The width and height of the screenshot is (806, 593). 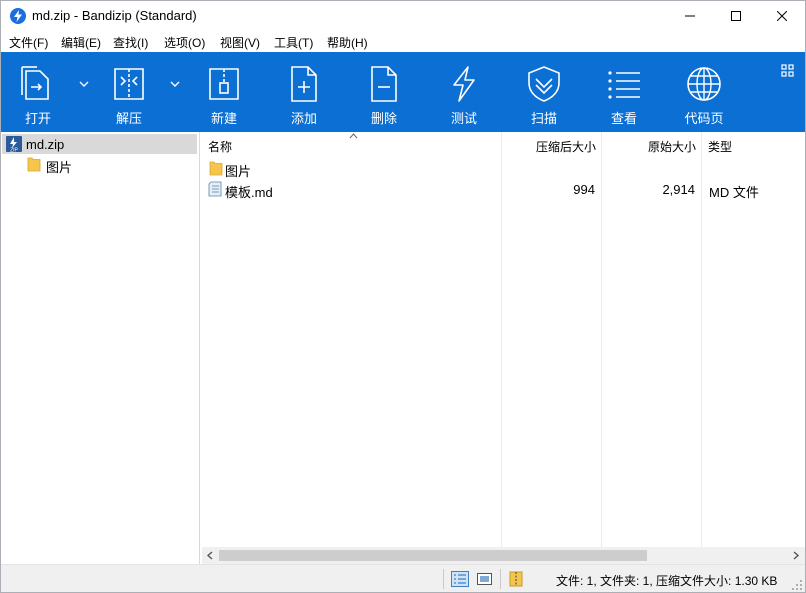 I want to click on add-button: 添加, so click(x=304, y=92).